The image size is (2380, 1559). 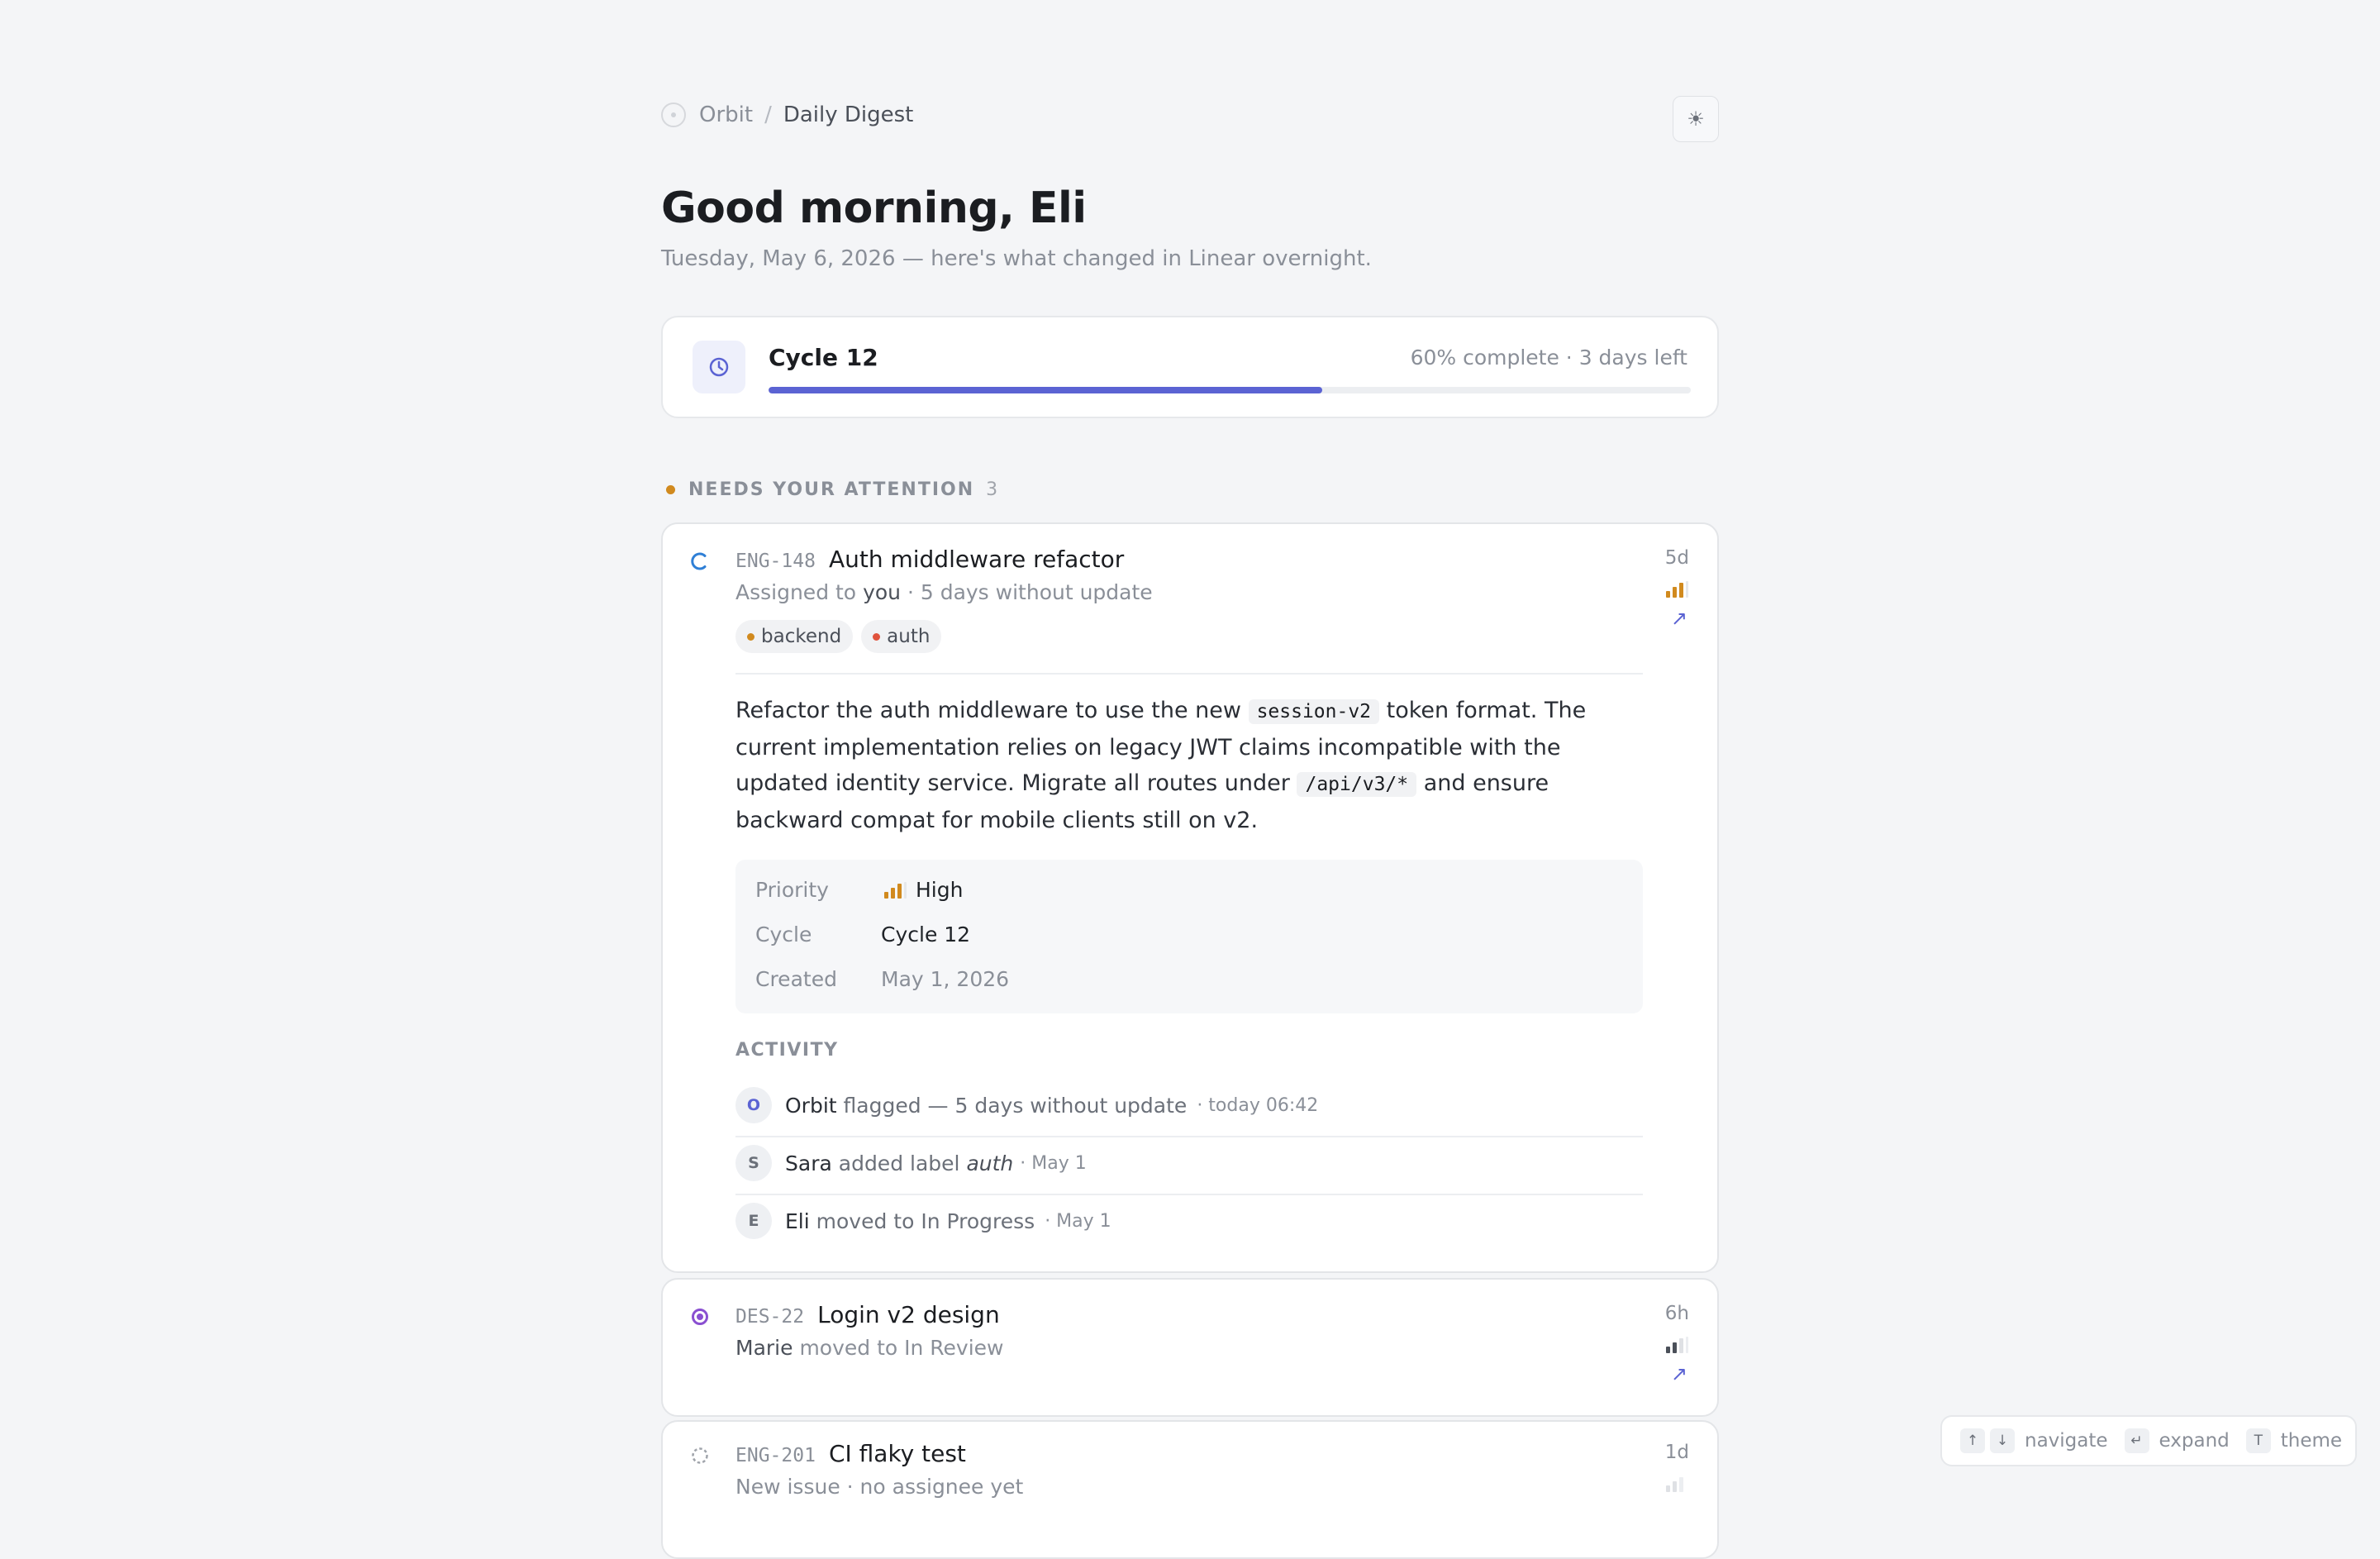 What do you see at coordinates (848, 115) in the screenshot?
I see `breadcrumb-current: Daily Digest` at bounding box center [848, 115].